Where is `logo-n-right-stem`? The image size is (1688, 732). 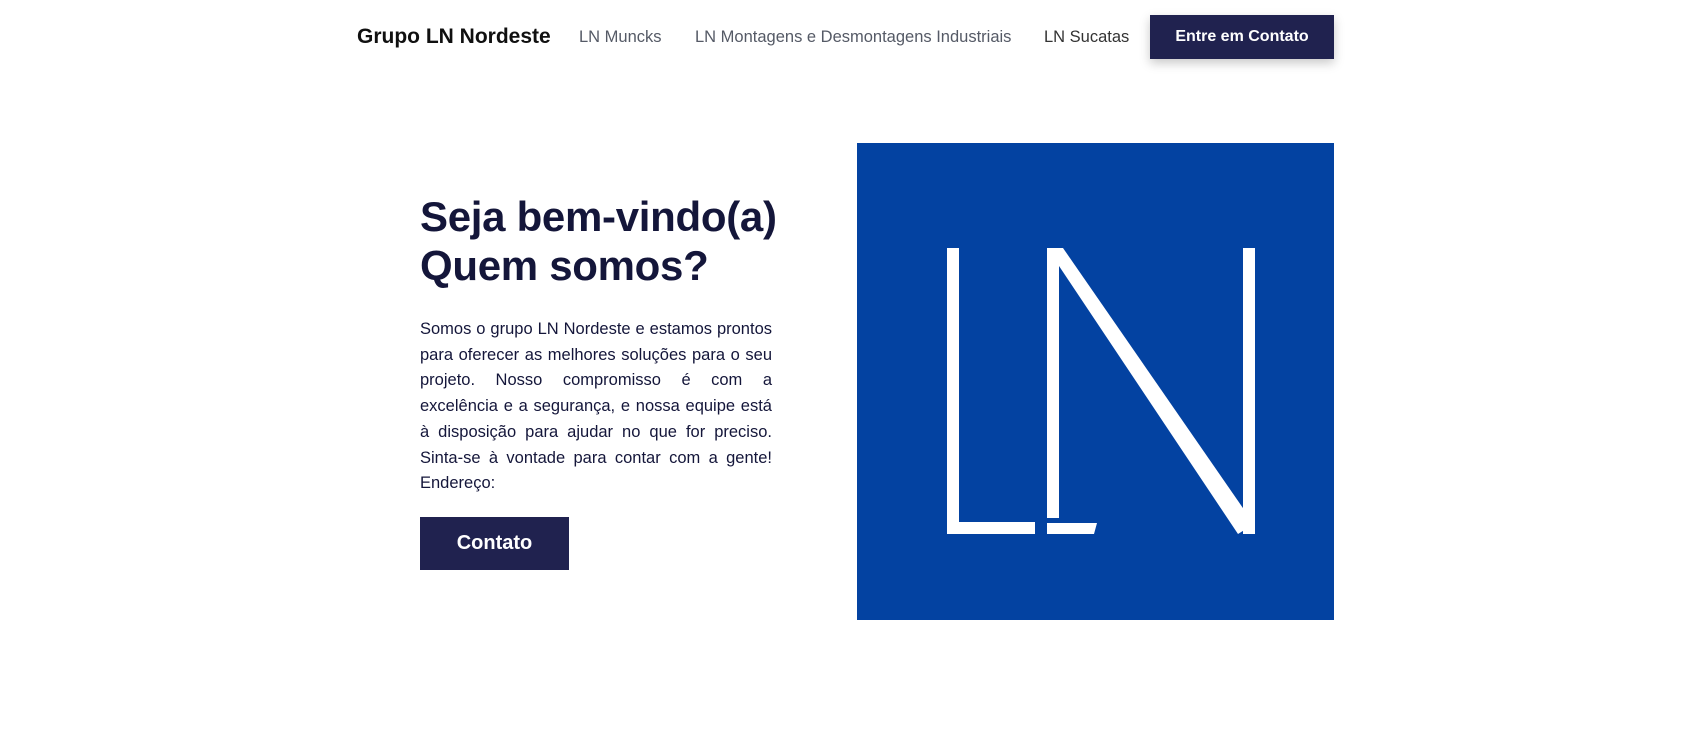
logo-n-right-stem is located at coordinates (1249, 391).